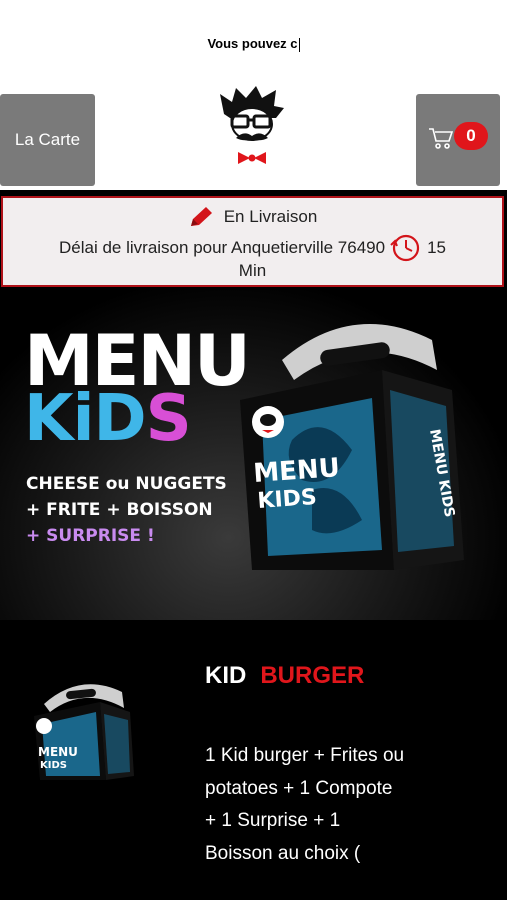 This screenshot has height=900, width=507. I want to click on menu-button: La Carte, so click(47, 140).